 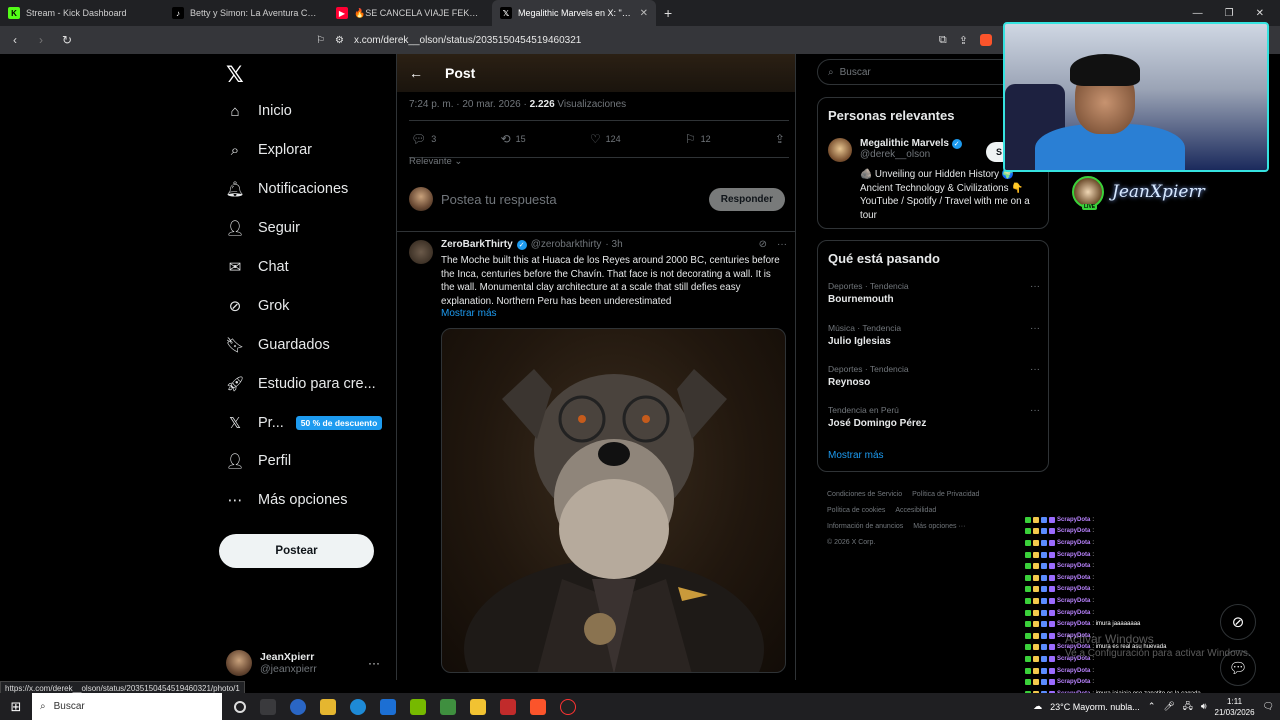 What do you see at coordinates (410, 13) in the screenshot?
I see `tab-youtube: ▶🔥SE CANCELA VIAJE FEKA?🔥SIDER` at bounding box center [410, 13].